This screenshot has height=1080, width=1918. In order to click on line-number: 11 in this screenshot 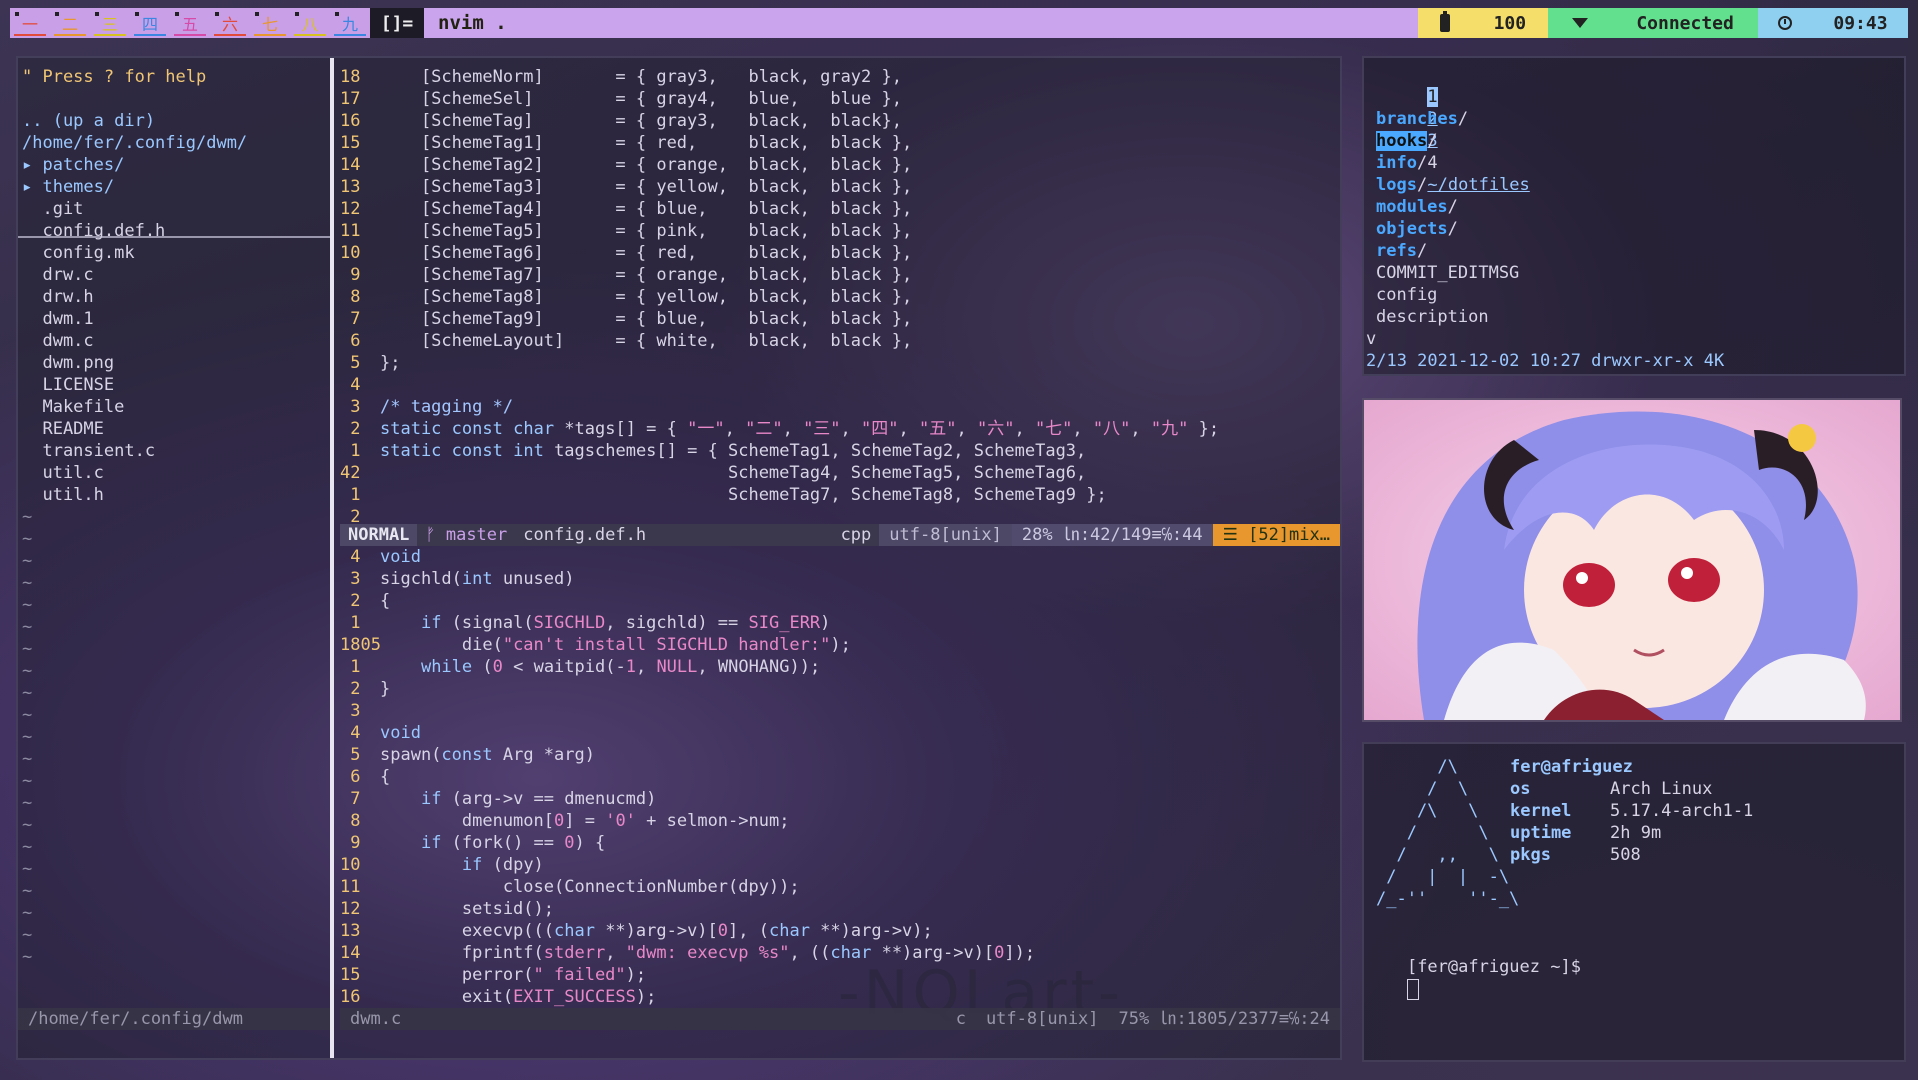, I will do `click(350, 231)`.